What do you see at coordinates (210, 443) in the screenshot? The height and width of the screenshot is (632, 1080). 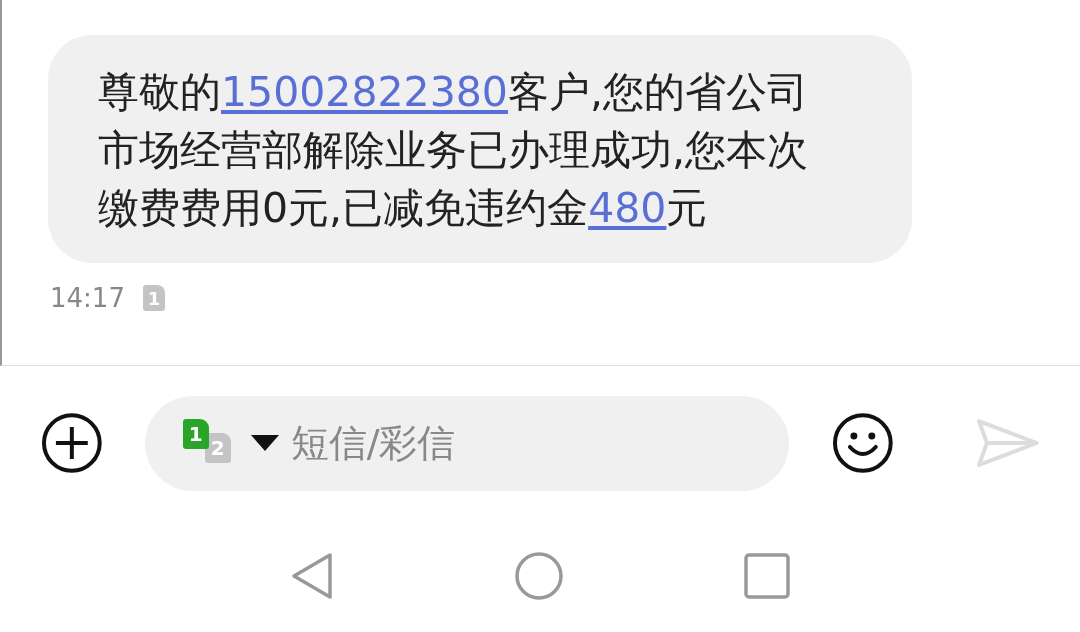 I see `sim-selector: 2 1` at bounding box center [210, 443].